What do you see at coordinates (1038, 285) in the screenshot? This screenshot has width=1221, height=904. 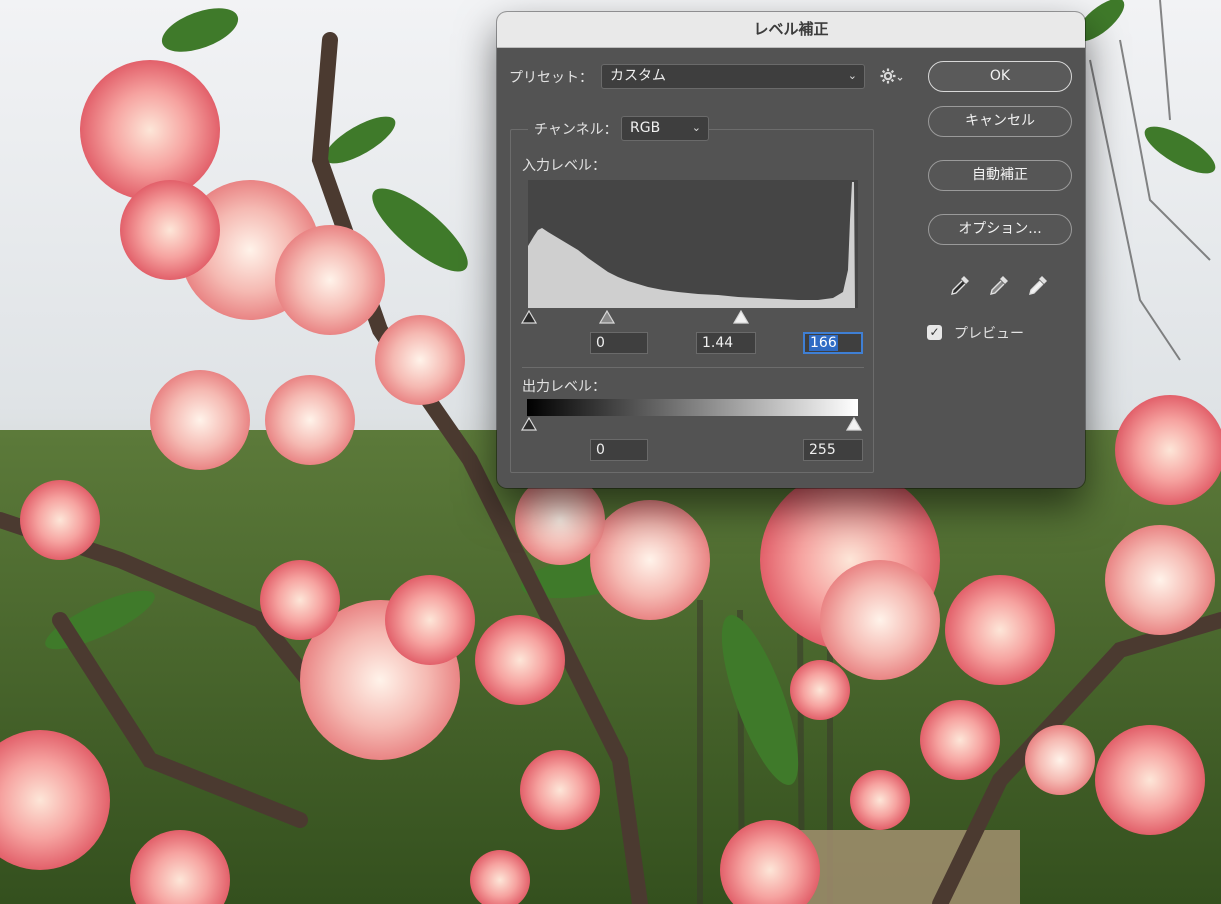 I see `white-point-eyedropper-icon` at bounding box center [1038, 285].